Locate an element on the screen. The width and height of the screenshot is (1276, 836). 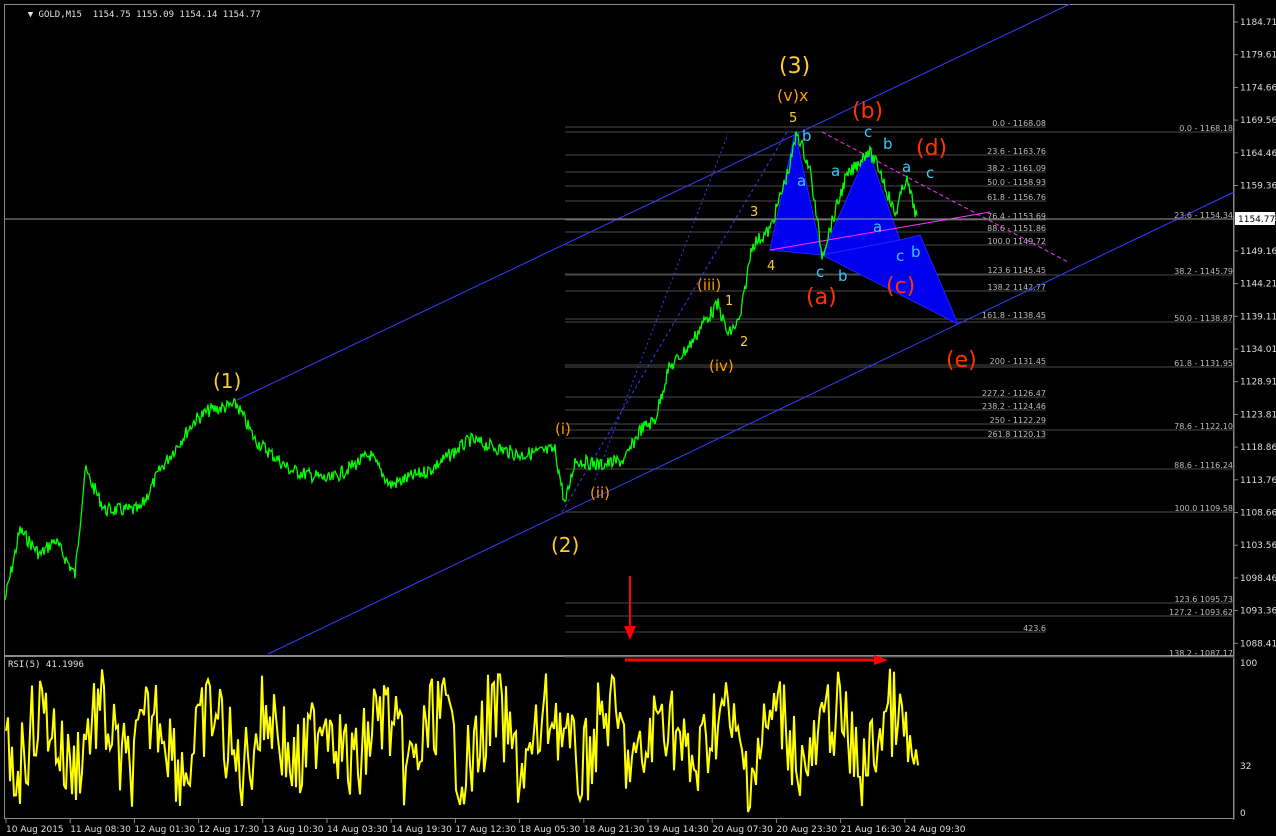
wave-n4: 4 is located at coordinates (771, 266).